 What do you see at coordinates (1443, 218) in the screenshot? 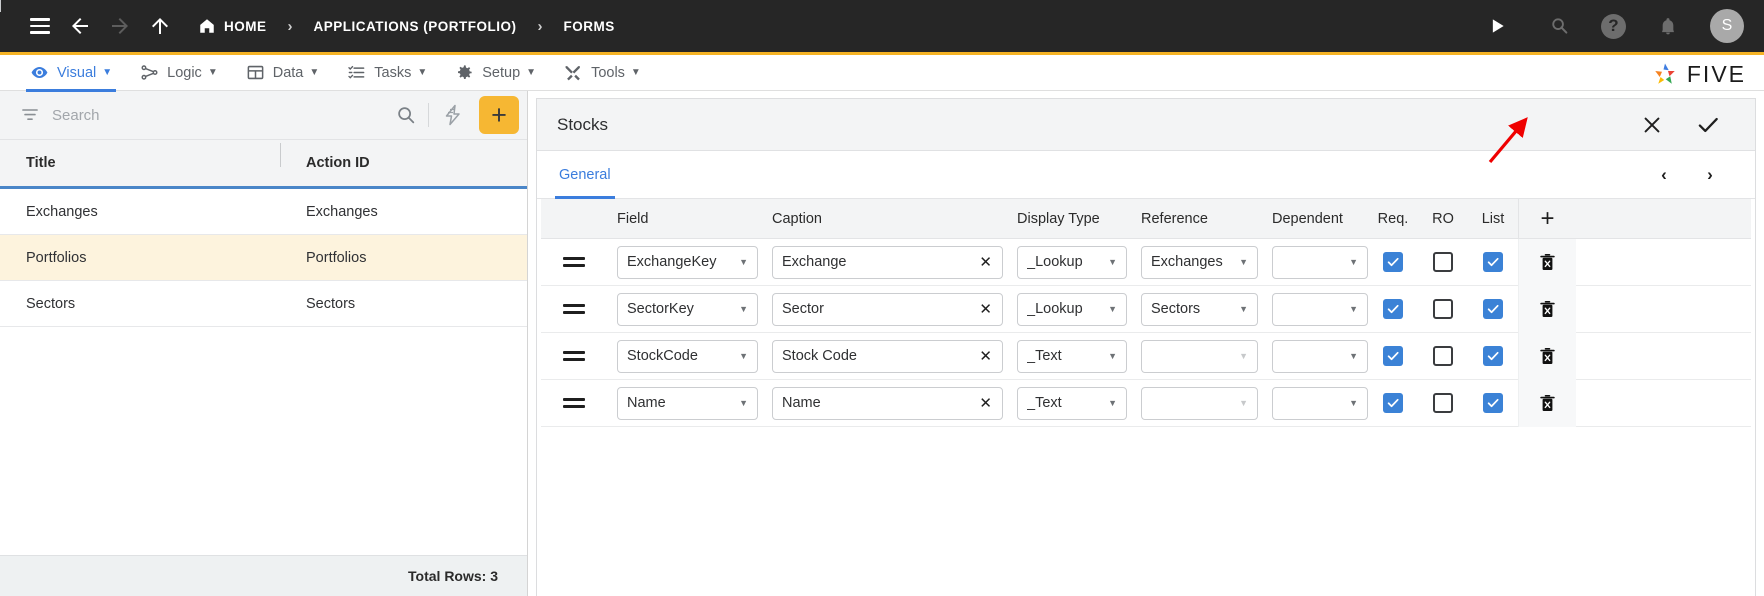
I see `column-header-ro: RO` at bounding box center [1443, 218].